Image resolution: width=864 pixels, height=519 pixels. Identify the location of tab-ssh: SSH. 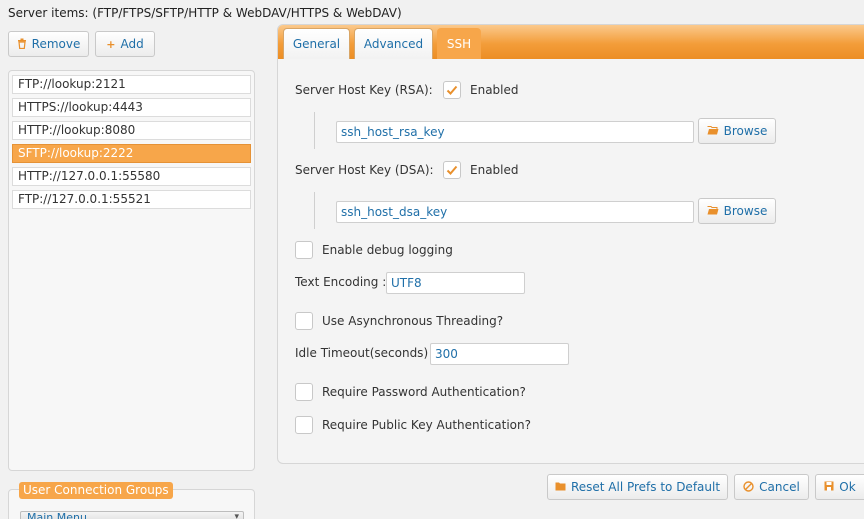
(459, 43).